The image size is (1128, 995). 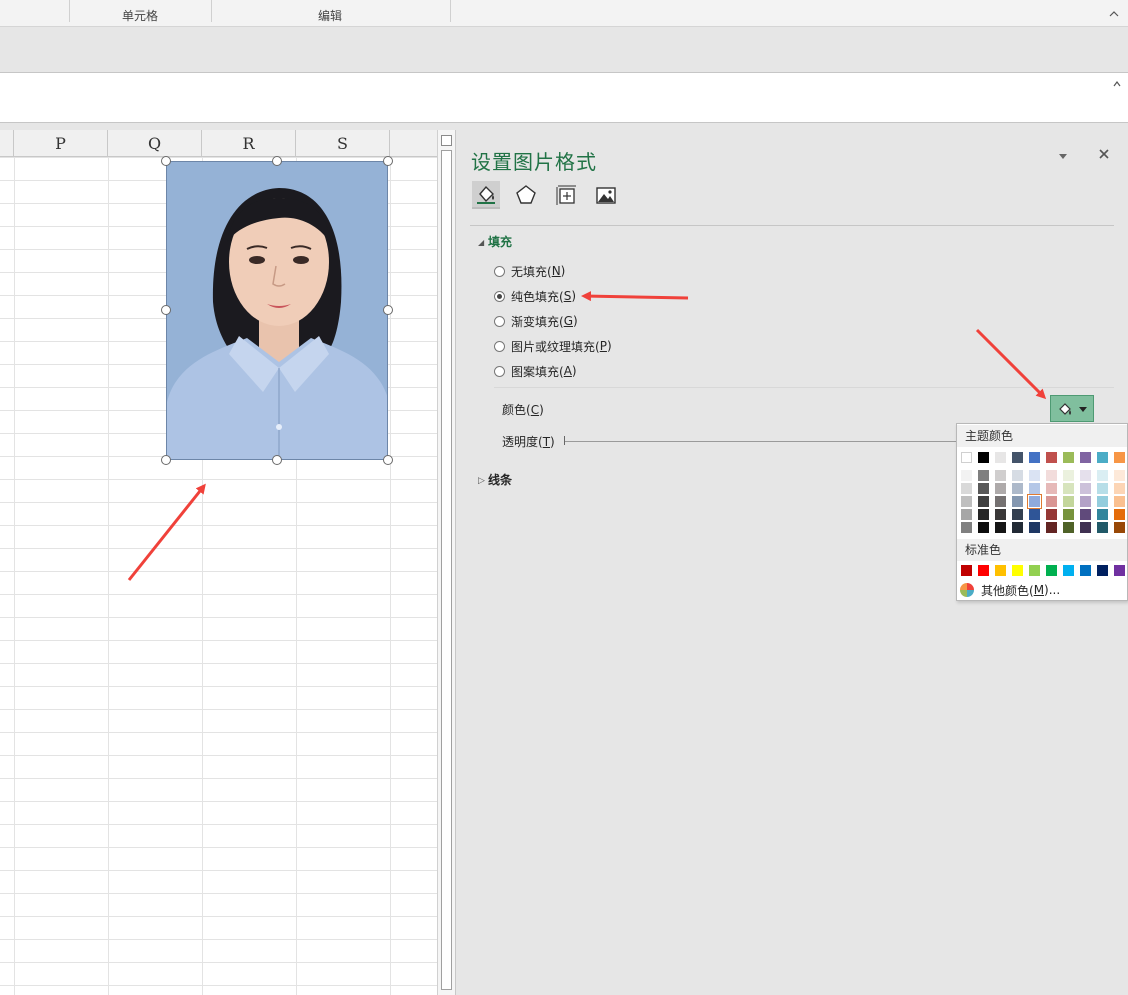 What do you see at coordinates (1063, 156) in the screenshot?
I see `pane-options-dropdown-icon` at bounding box center [1063, 156].